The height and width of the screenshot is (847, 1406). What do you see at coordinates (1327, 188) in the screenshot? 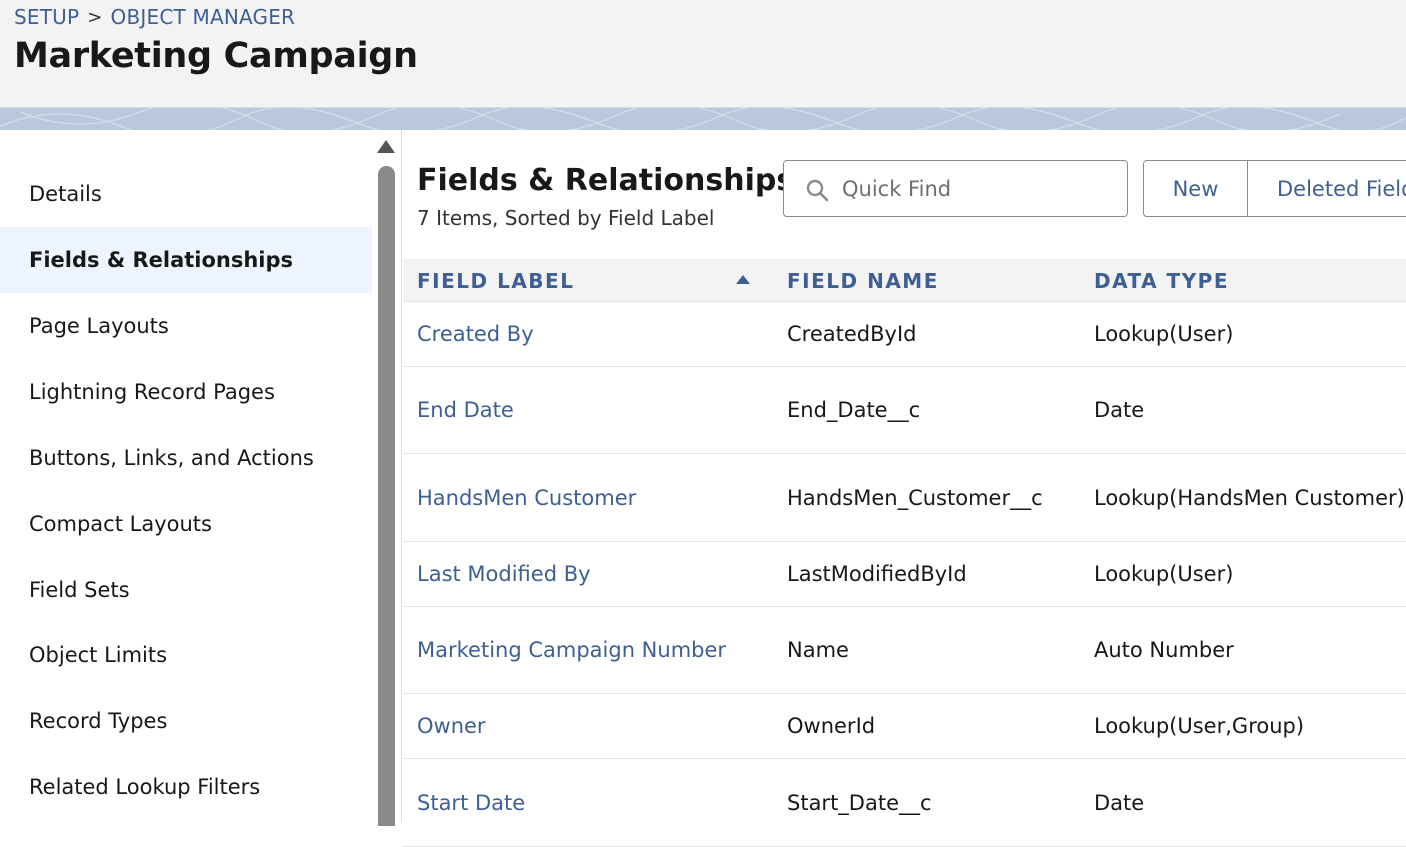
I see `deleted-fields-button: Deleted Fields` at bounding box center [1327, 188].